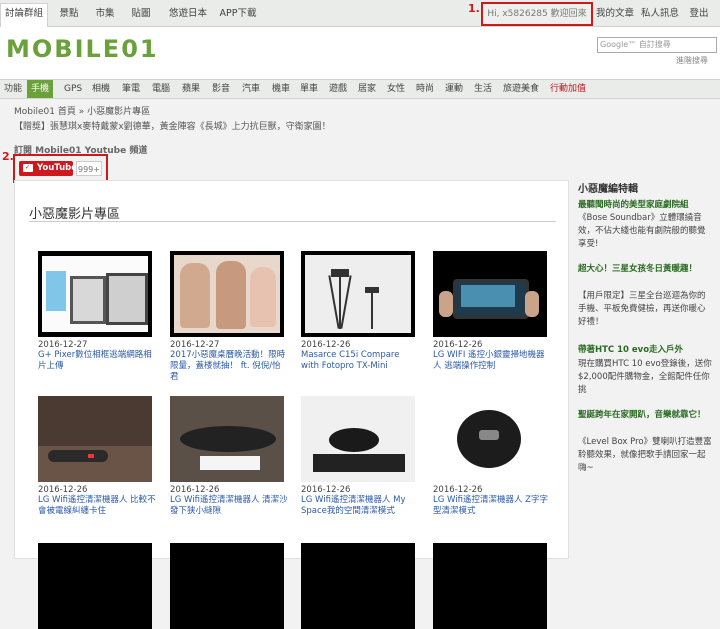 This screenshot has width=720, height=629. What do you see at coordinates (229, 366) in the screenshot?
I see `video-title: 2017小惡魔桌曆晚活動！限時限量，蓋楼就抽！ ft. 倪倪/怡君` at bounding box center [229, 366].